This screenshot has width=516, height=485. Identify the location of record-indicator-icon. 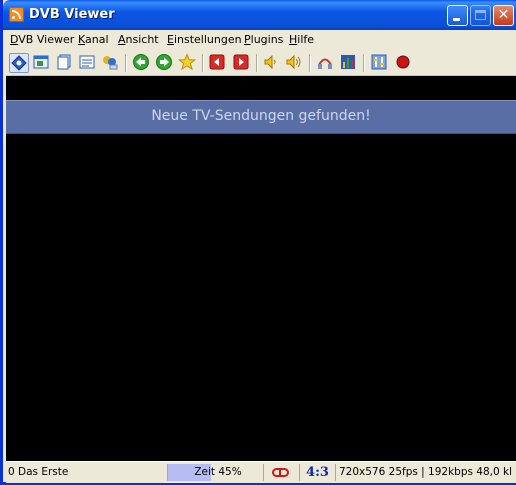
(280, 472).